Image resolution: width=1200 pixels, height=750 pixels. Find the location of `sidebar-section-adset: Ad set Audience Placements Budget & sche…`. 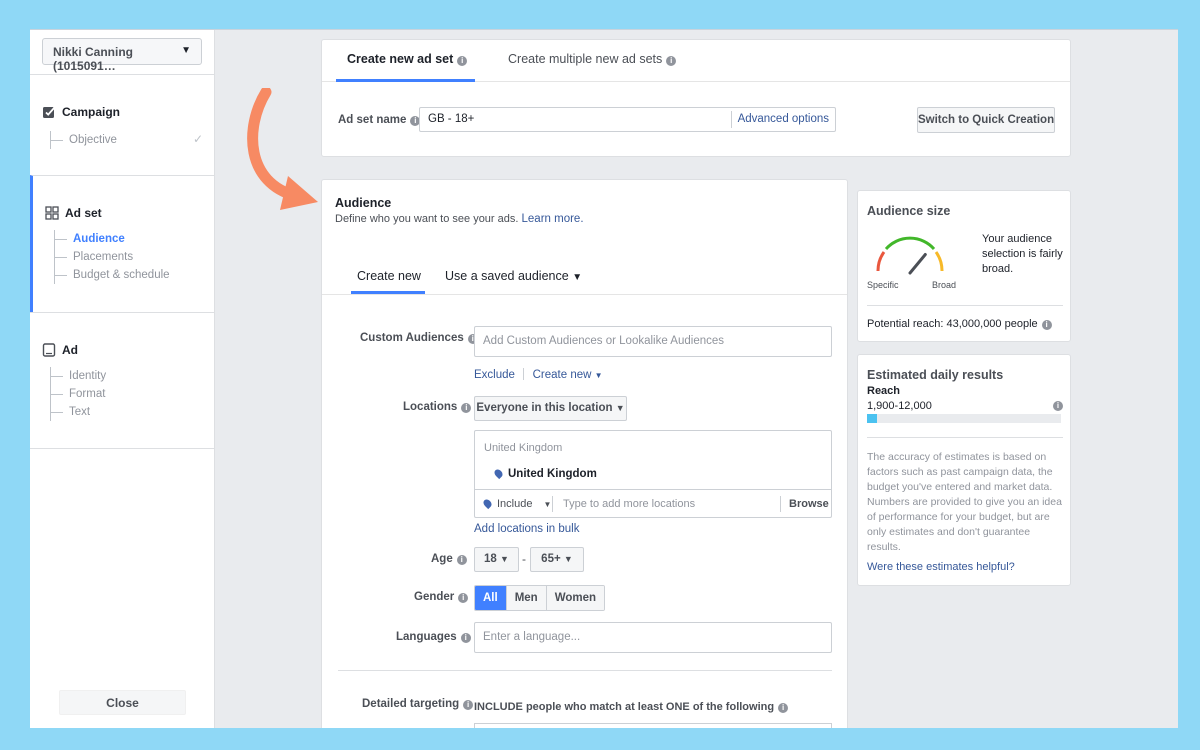

sidebar-section-adset: Ad set Audience Placements Budget & sche… is located at coordinates (122, 243).